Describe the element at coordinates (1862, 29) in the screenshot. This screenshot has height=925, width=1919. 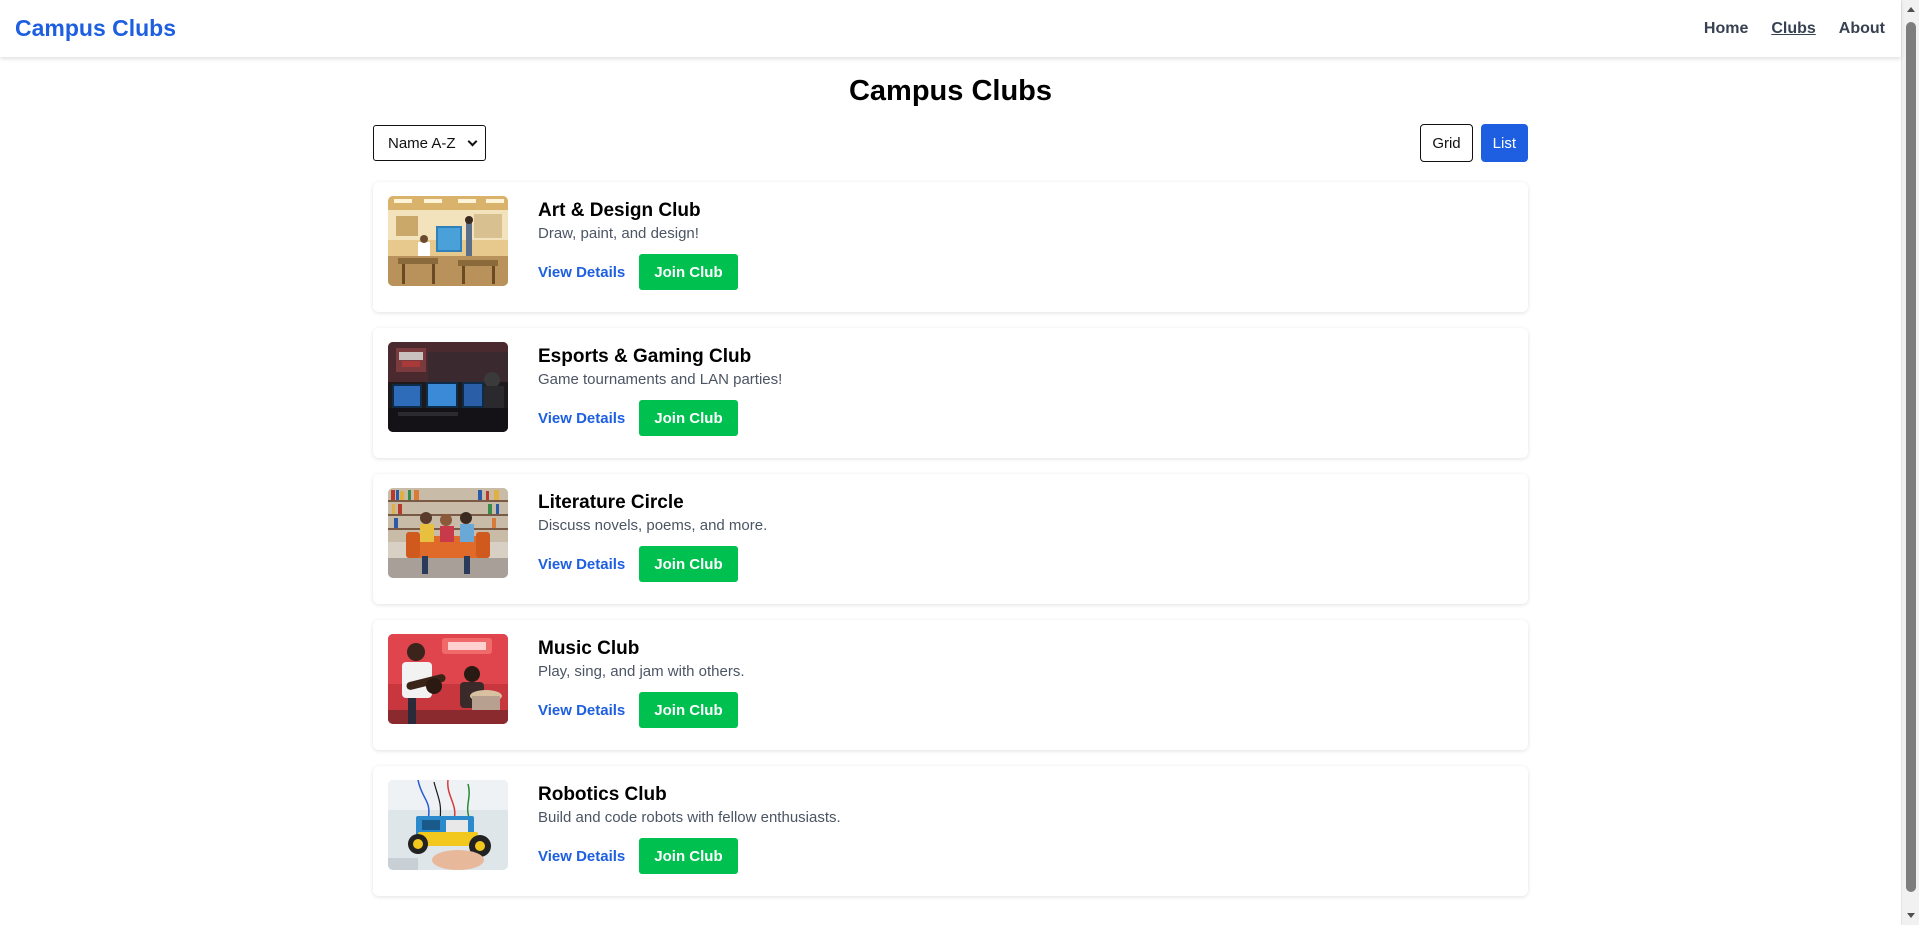
I see `nav-link-about: About` at that location.